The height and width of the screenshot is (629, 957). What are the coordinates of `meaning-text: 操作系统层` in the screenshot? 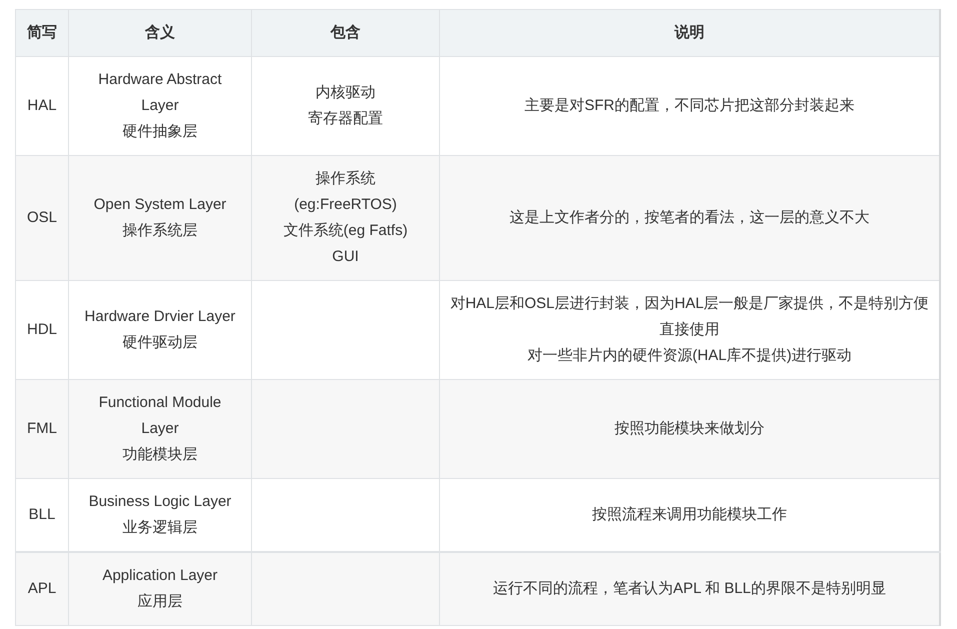 It's located at (160, 230).